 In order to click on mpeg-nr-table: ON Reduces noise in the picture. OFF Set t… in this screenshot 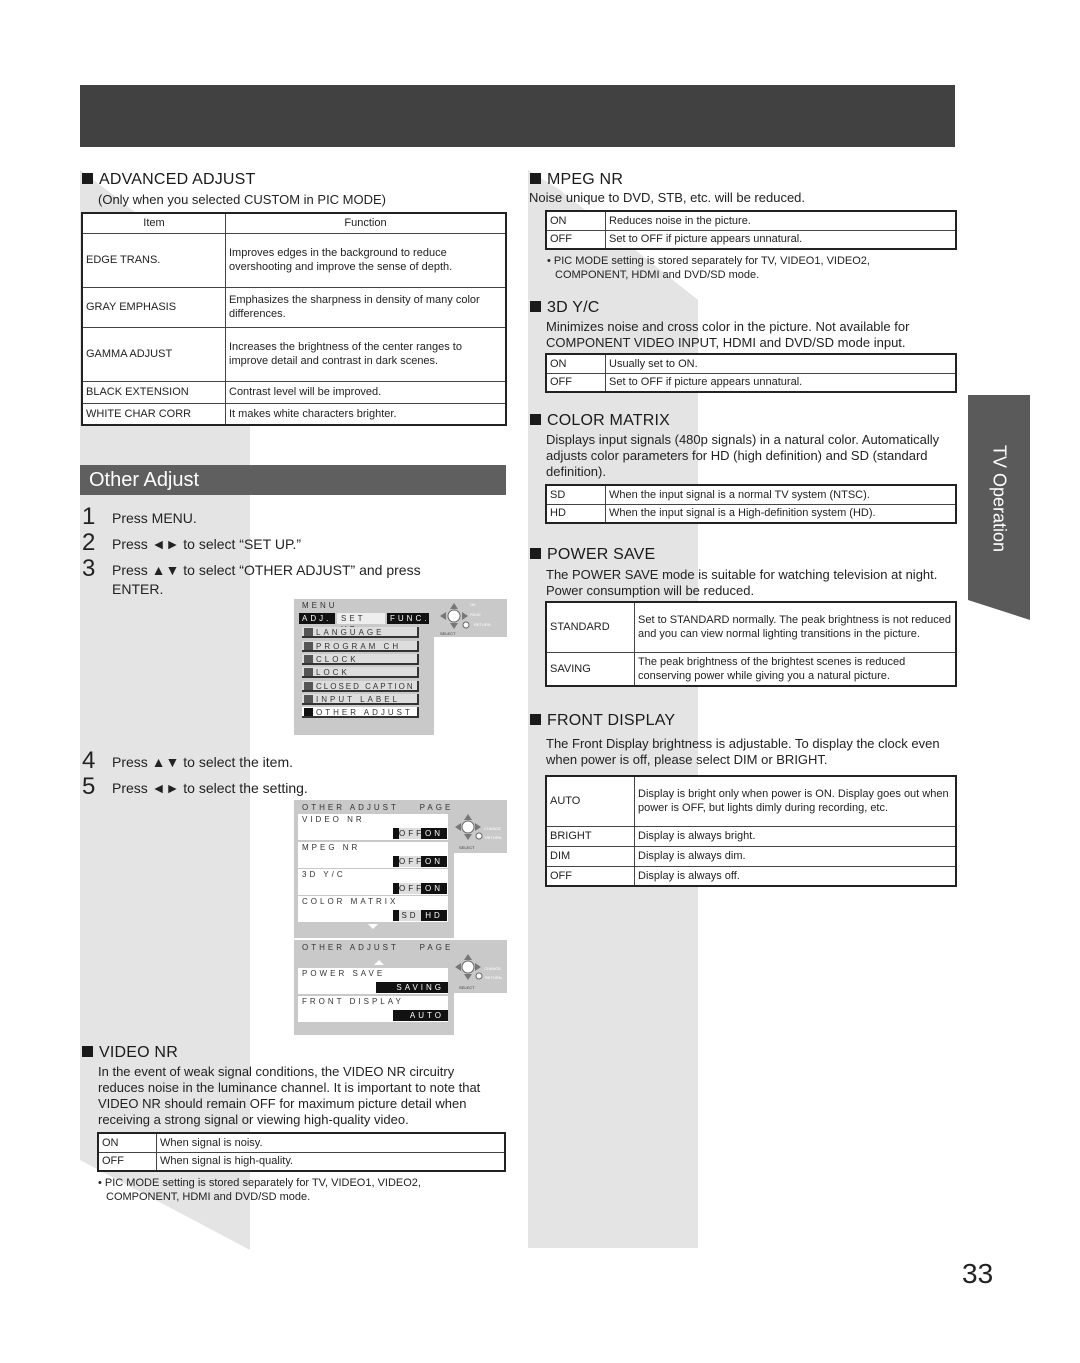, I will do `click(751, 230)`.